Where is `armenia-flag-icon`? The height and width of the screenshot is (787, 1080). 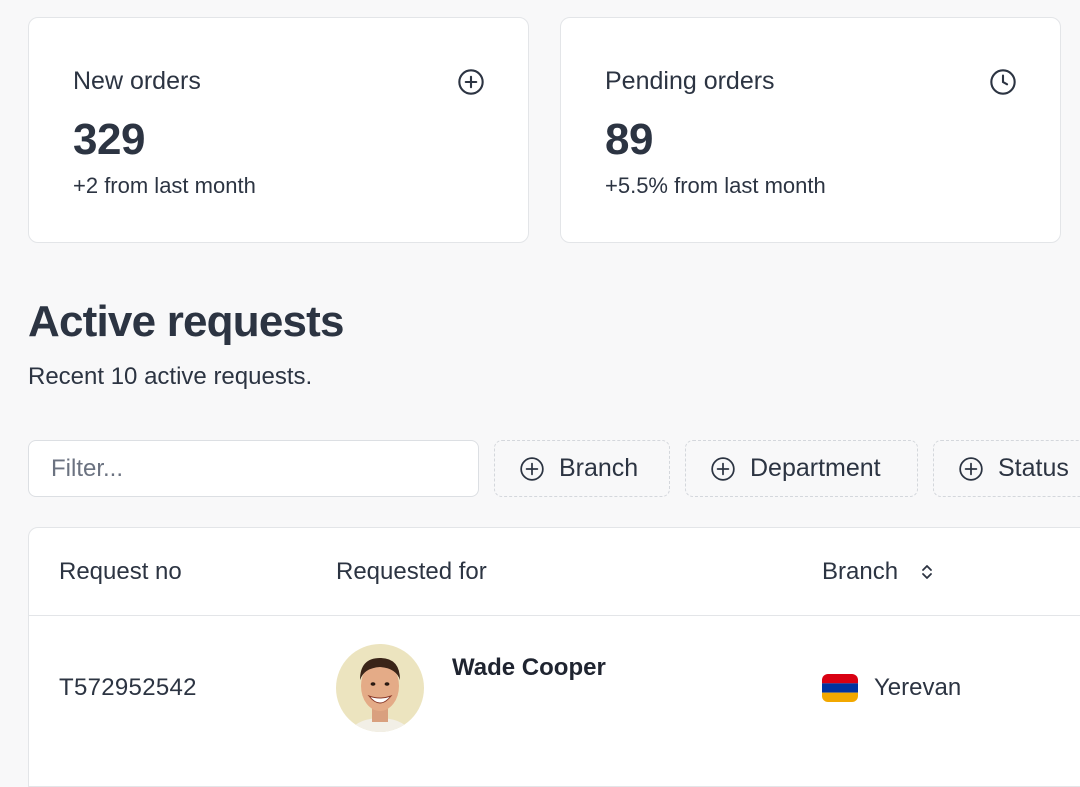
armenia-flag-icon is located at coordinates (840, 688).